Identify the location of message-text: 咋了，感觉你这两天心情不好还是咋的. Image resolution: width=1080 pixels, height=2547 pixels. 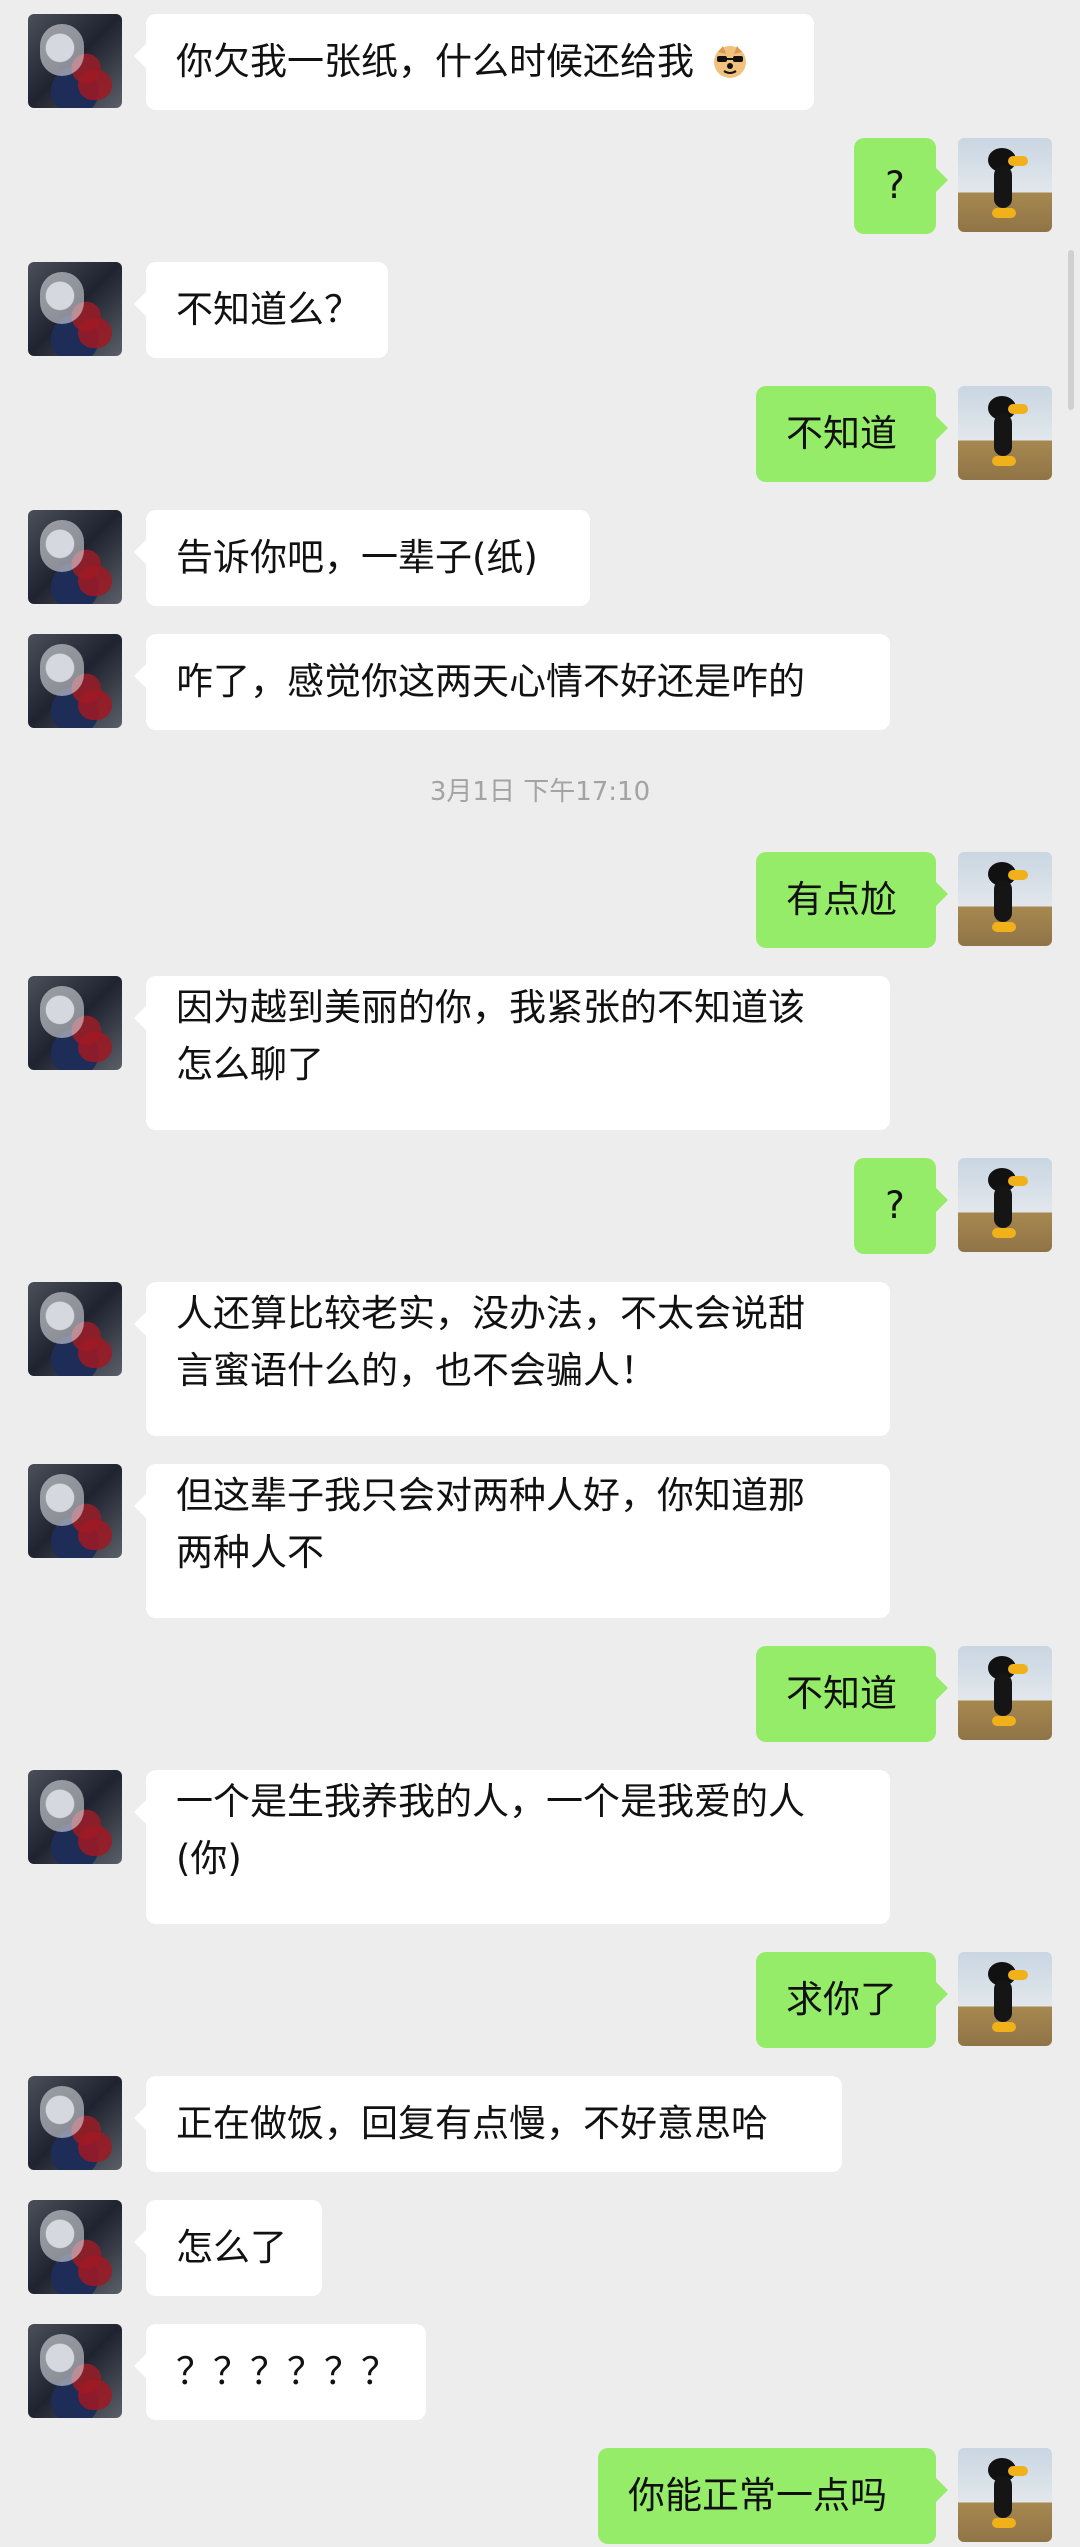
(490, 681).